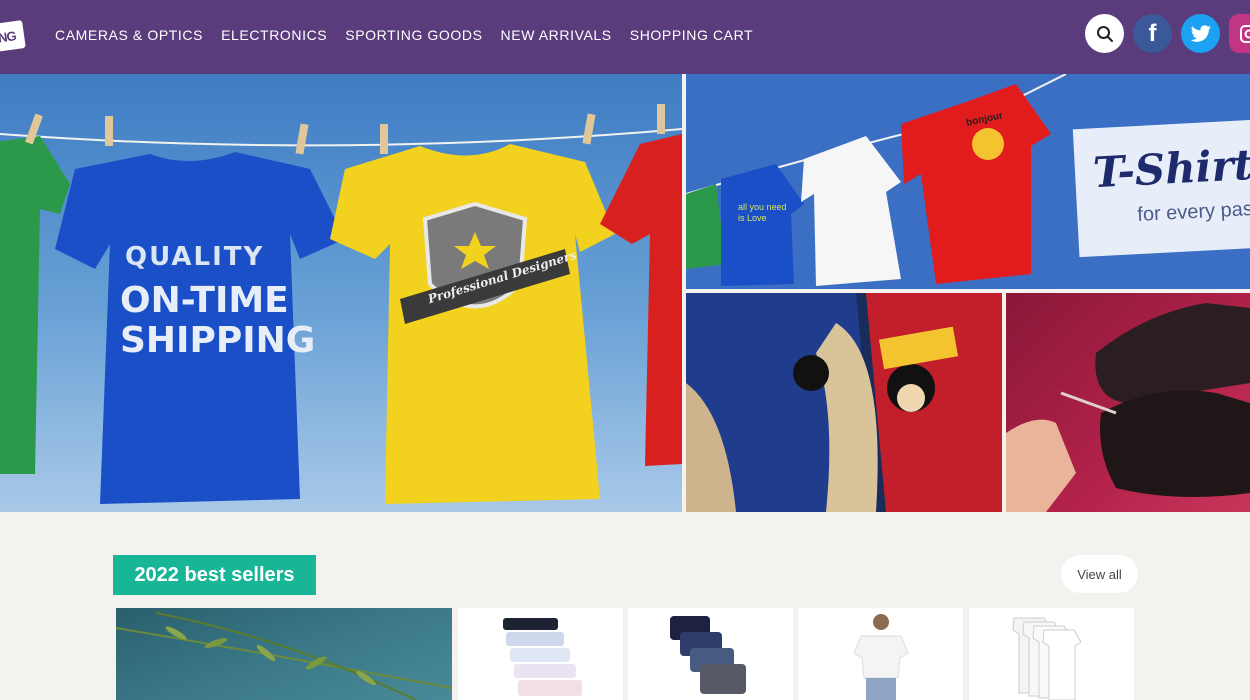 The image size is (1250, 700). What do you see at coordinates (413, 35) in the screenshot?
I see `nav-sporting-goods: SPORTING GOODS` at bounding box center [413, 35].